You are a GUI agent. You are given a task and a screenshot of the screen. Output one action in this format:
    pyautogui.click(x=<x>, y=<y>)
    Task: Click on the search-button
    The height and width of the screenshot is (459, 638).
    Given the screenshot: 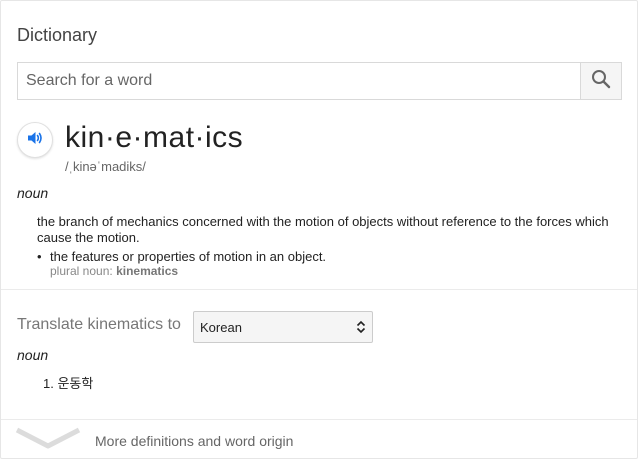 What is the action you would take?
    pyautogui.click(x=600, y=81)
    